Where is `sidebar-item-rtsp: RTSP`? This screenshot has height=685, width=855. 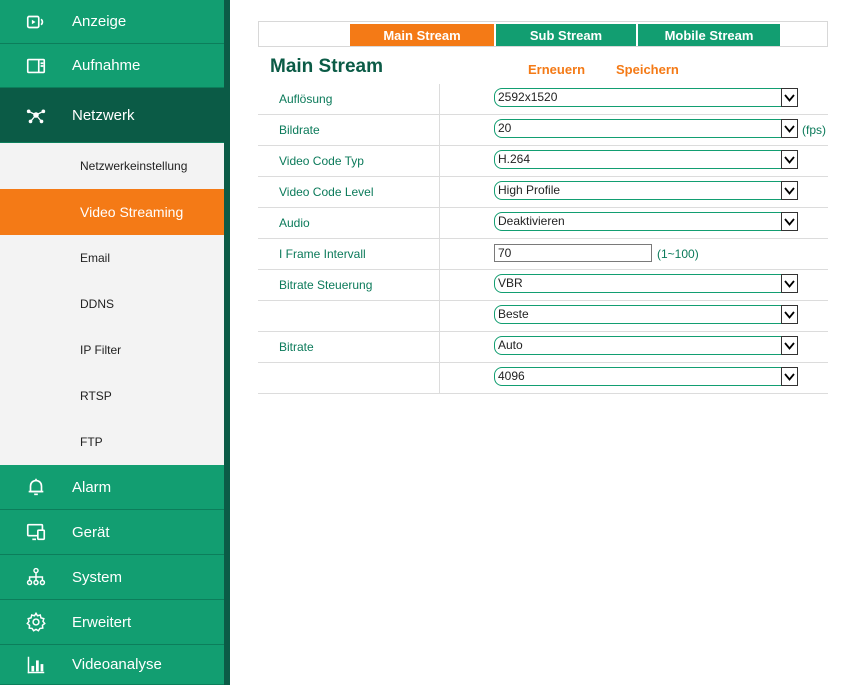
sidebar-item-rtsp: RTSP is located at coordinates (112, 396).